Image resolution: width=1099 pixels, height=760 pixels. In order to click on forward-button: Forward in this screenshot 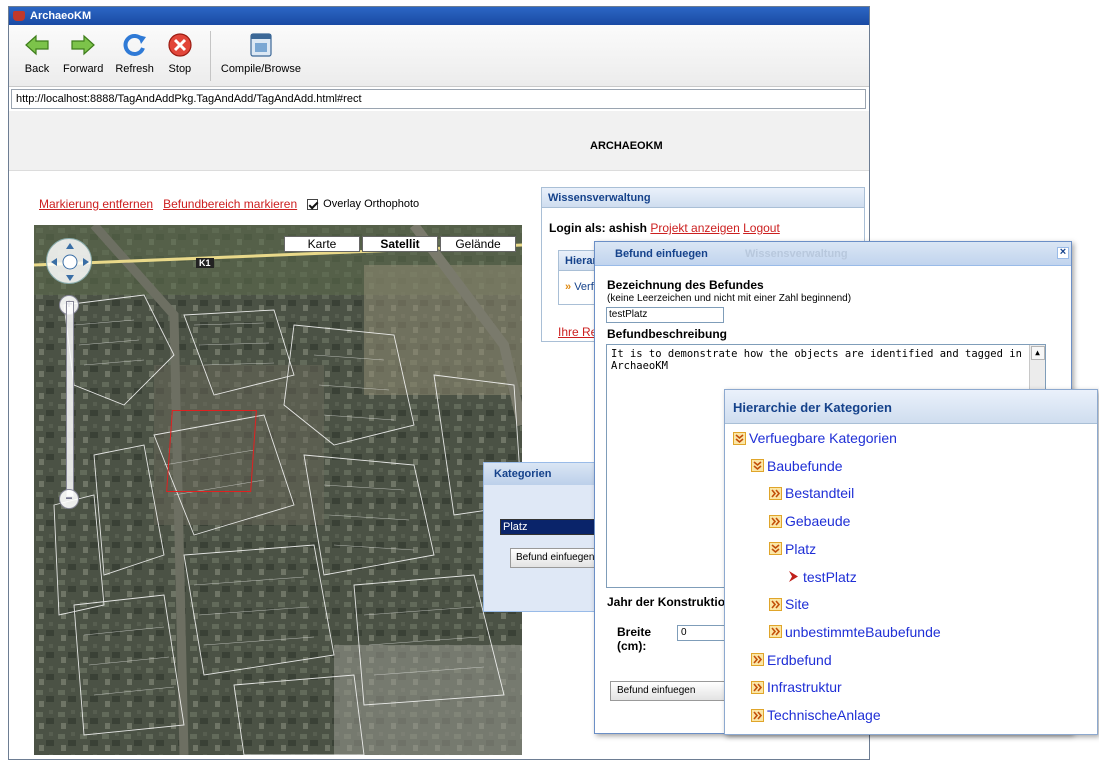, I will do `click(83, 53)`.